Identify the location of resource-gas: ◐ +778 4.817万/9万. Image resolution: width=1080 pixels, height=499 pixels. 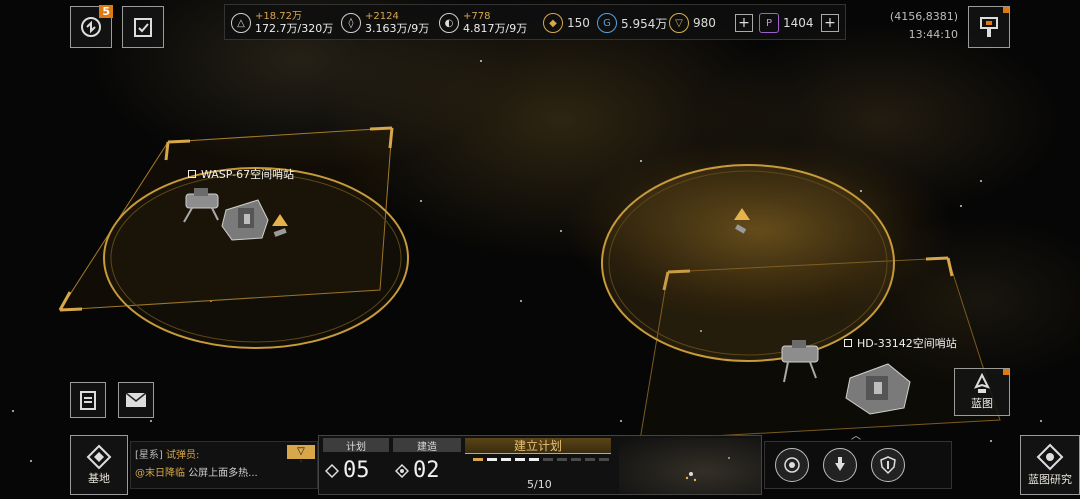
(483, 23).